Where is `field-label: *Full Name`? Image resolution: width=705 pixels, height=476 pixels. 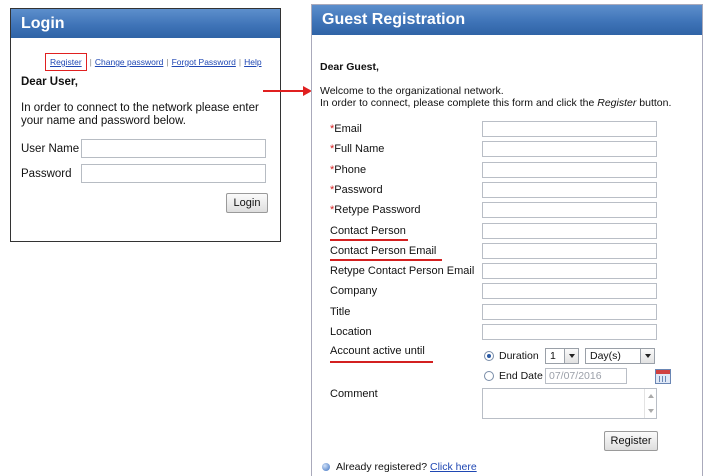 field-label: *Full Name is located at coordinates (357, 149).